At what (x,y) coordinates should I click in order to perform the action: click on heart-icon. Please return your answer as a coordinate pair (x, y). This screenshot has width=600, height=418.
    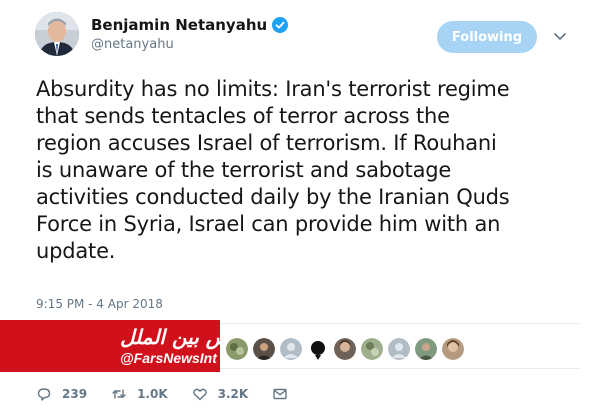
    Looking at the image, I should click on (199, 394).